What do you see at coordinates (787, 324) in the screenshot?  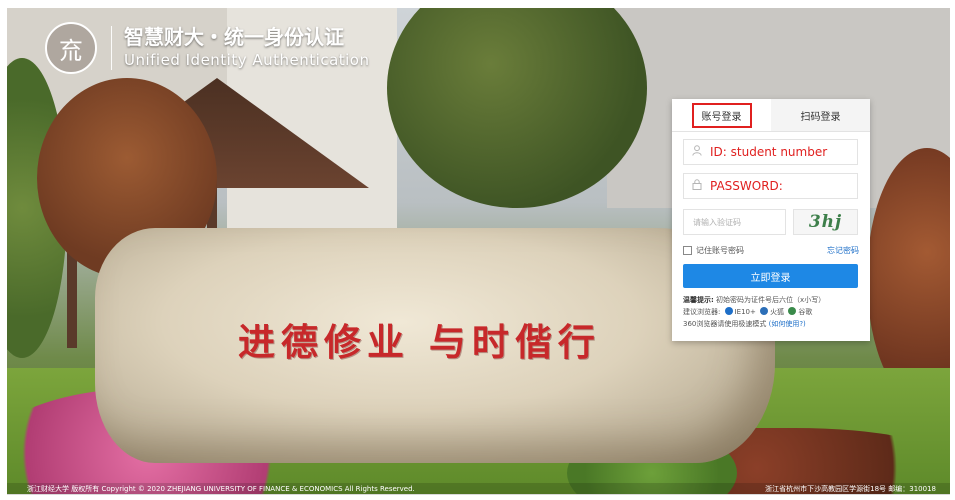 I see `how-to-use-link: (如何使用?)` at bounding box center [787, 324].